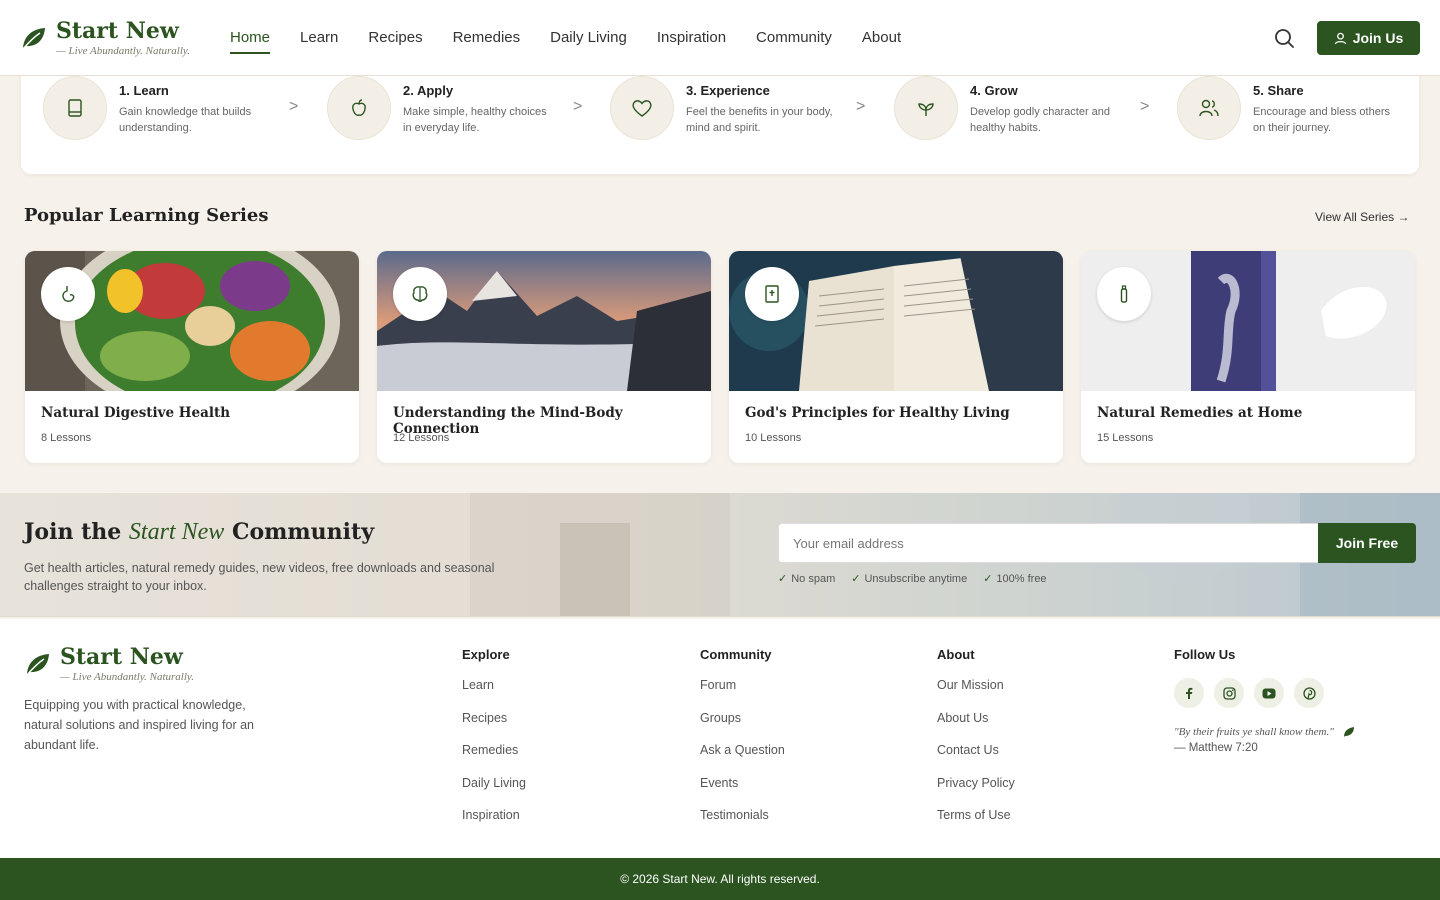 Image resolution: width=1440 pixels, height=900 pixels. What do you see at coordinates (994, 90) in the screenshot?
I see `step-title: 4. Grow` at bounding box center [994, 90].